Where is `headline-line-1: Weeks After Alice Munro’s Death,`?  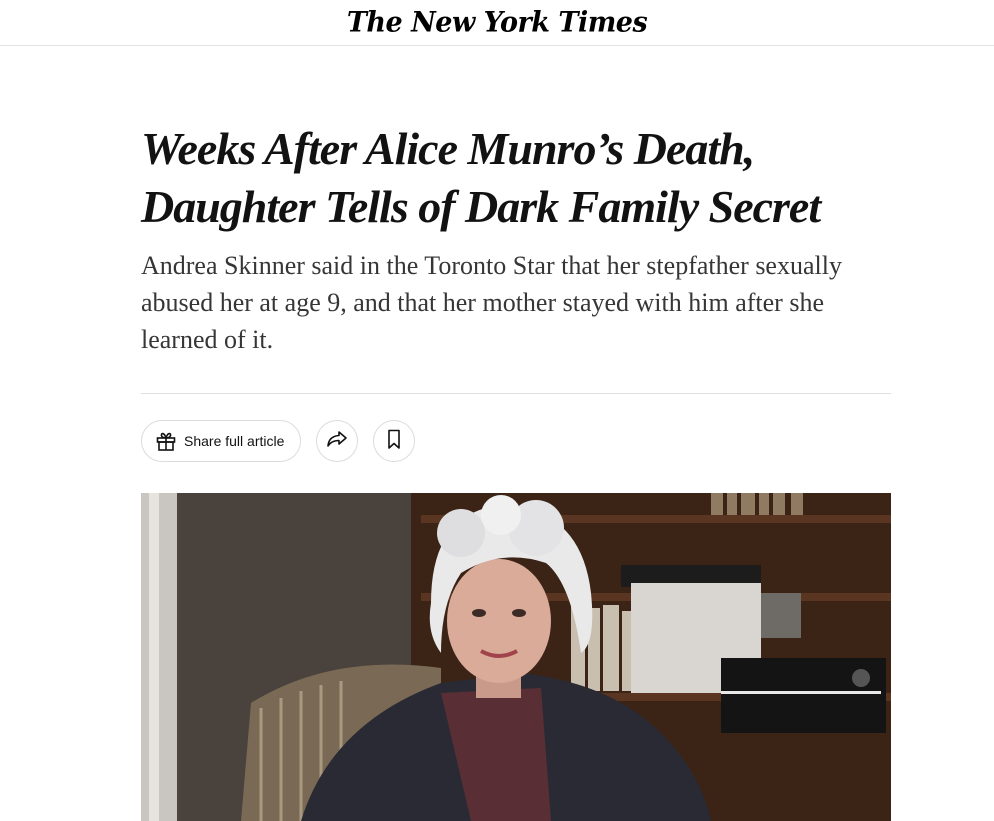 headline-line-1: Weeks After Alice Munro’s Death, is located at coordinates (448, 148).